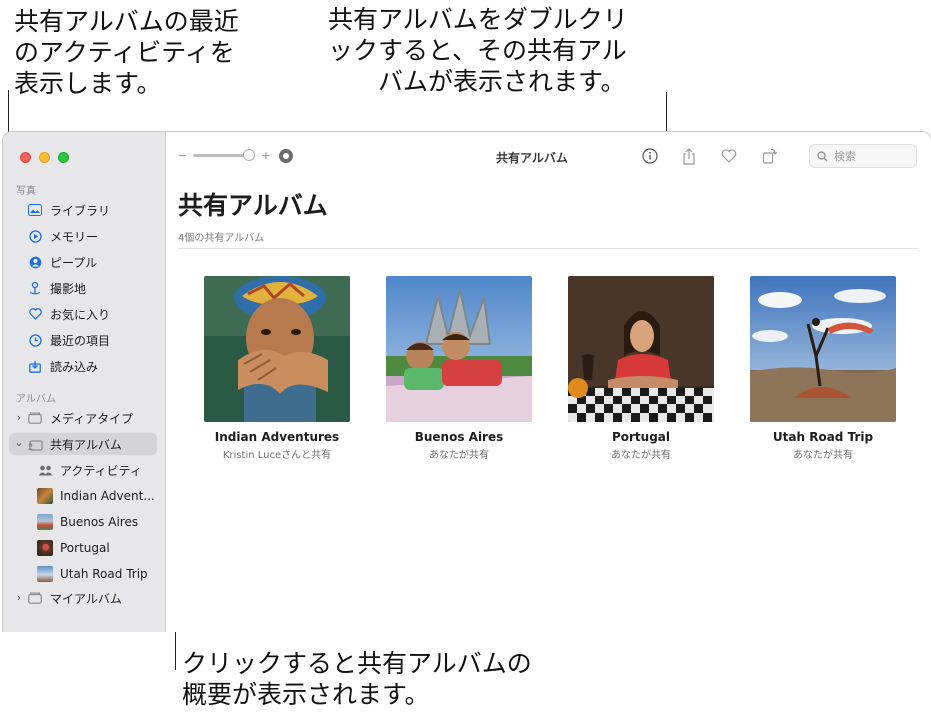  Describe the element at coordinates (863, 156) in the screenshot. I see `search-field: 検索` at that location.